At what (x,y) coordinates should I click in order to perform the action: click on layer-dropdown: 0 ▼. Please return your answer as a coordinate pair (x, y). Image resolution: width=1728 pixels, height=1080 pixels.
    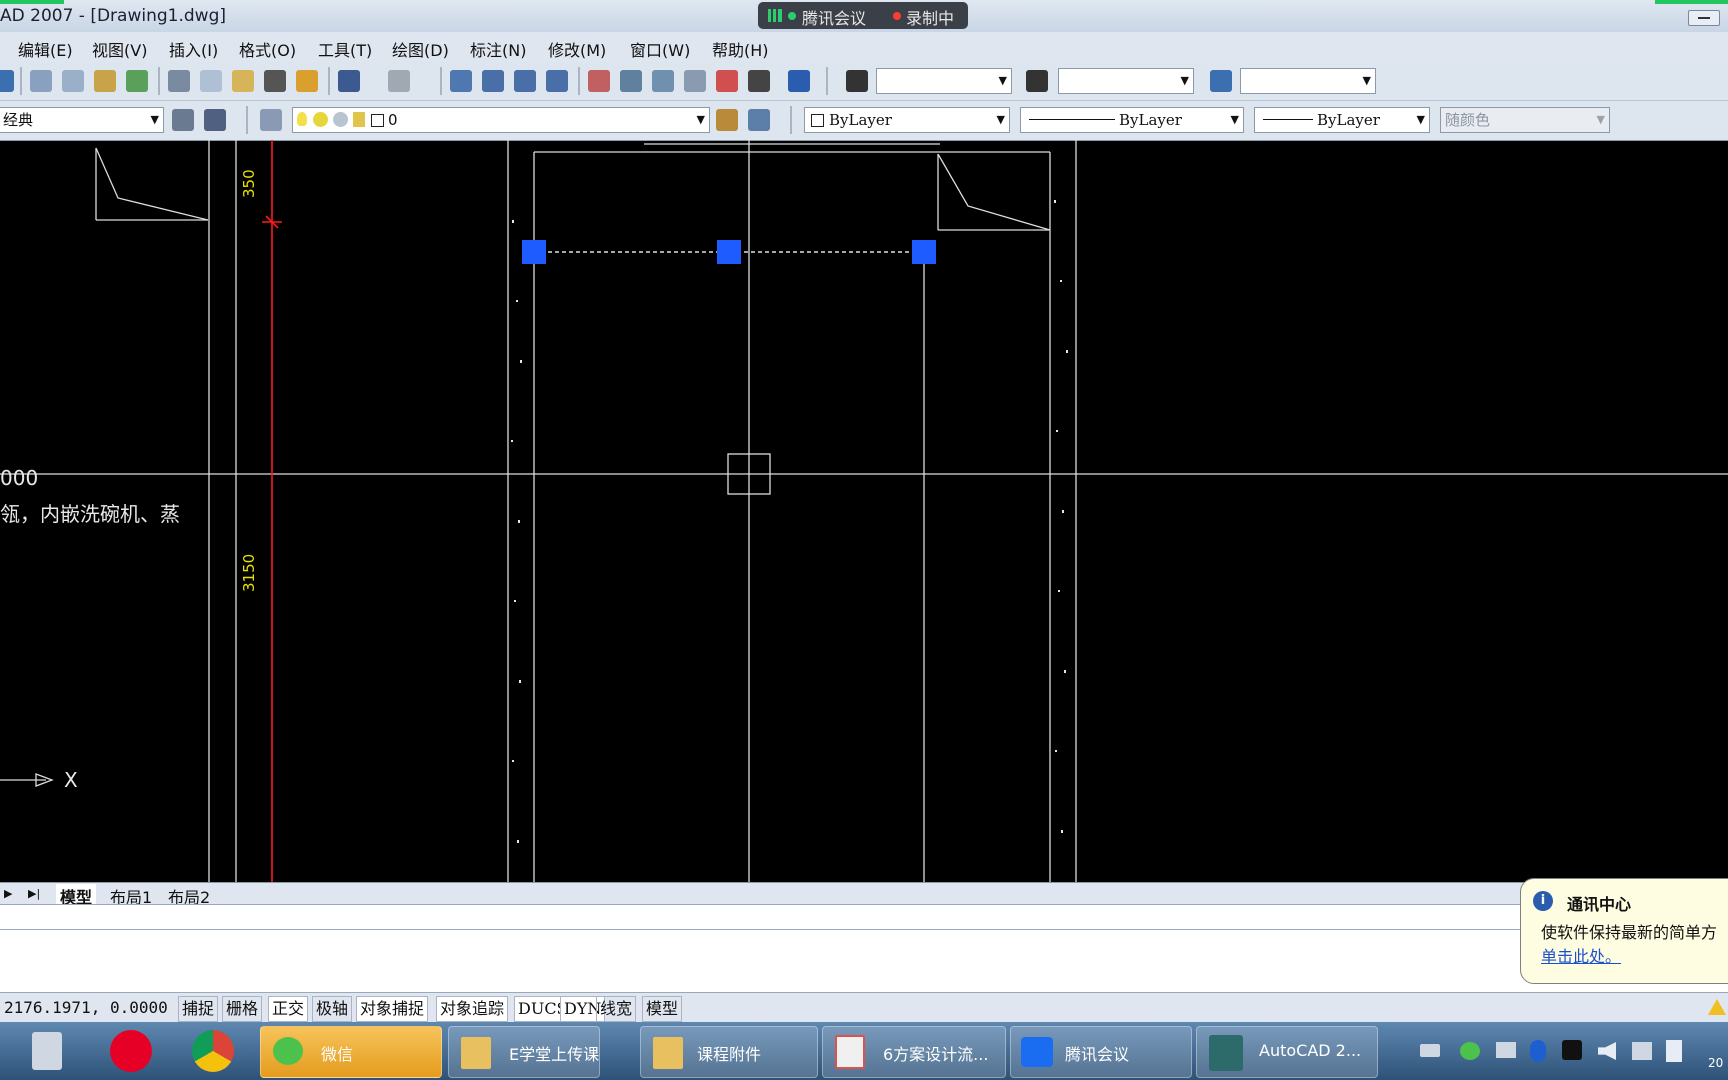
    Looking at the image, I should click on (501, 120).